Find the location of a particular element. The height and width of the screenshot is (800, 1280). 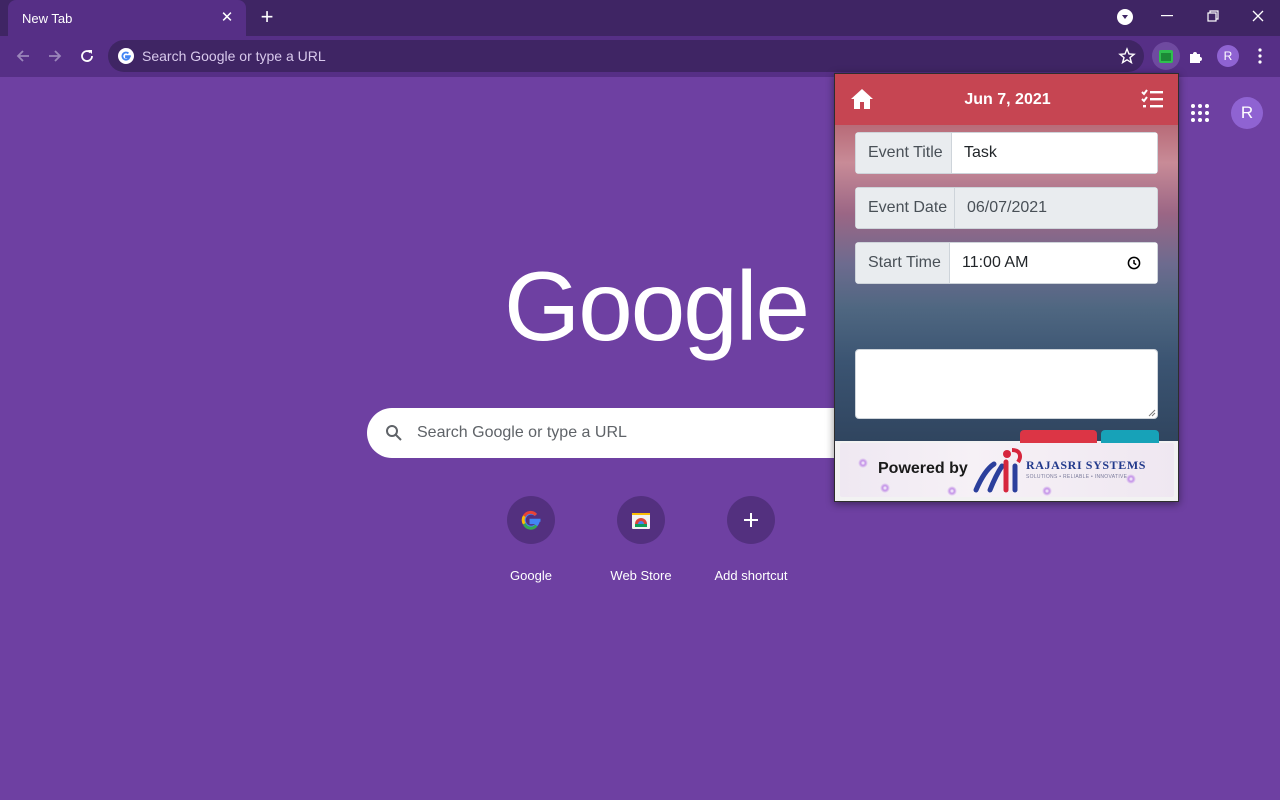

tab-search-icon is located at coordinates (1125, 17).